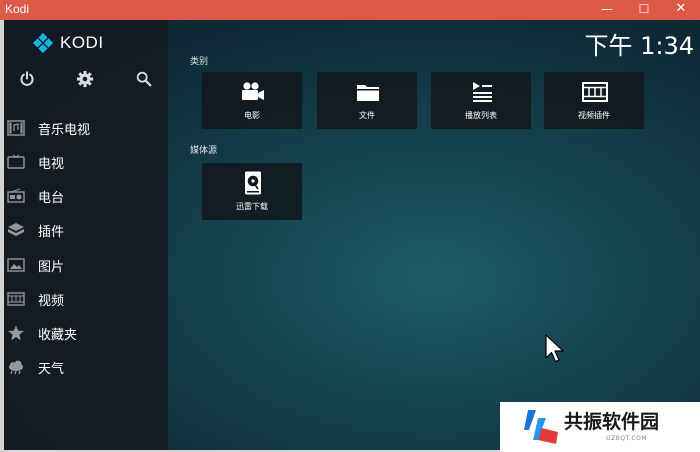 Image resolution: width=700 pixels, height=452 pixels. I want to click on menu-item-label: 插件, so click(51, 232).